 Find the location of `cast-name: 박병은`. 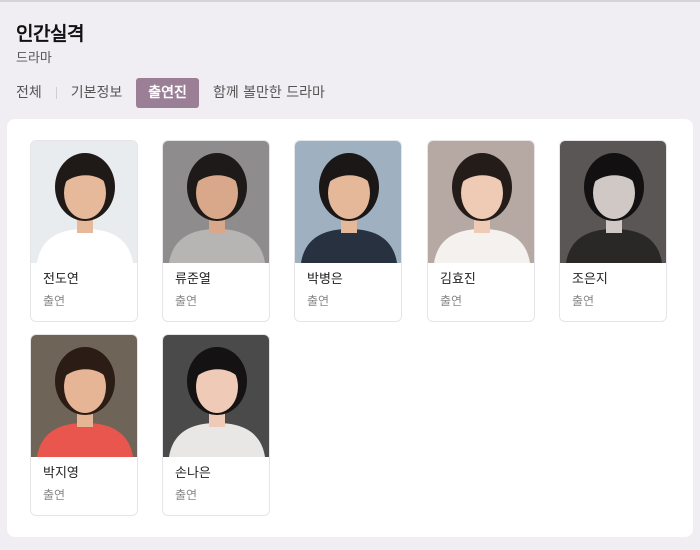

cast-name: 박병은 is located at coordinates (325, 279).